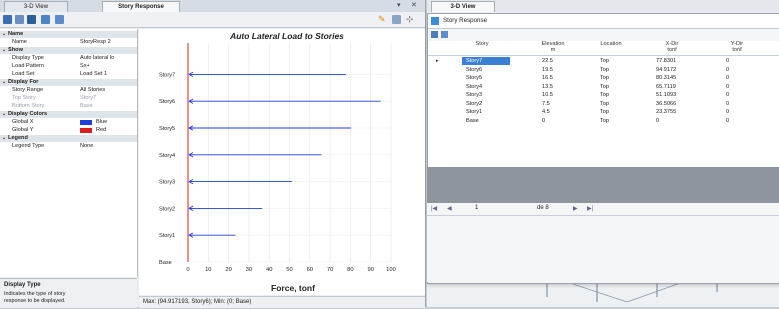  Describe the element at coordinates (672, 48) in the screenshot. I see `column-header: X-Dir tonf` at that location.